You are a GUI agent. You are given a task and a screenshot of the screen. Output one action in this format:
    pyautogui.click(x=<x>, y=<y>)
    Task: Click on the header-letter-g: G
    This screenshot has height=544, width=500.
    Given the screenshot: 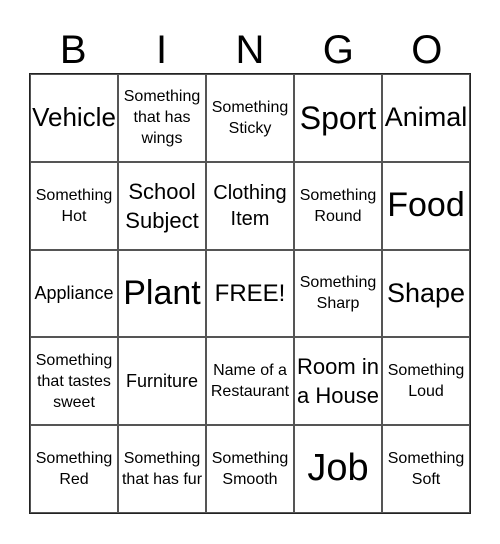 What is the action you would take?
    pyautogui.click(x=338, y=50)
    